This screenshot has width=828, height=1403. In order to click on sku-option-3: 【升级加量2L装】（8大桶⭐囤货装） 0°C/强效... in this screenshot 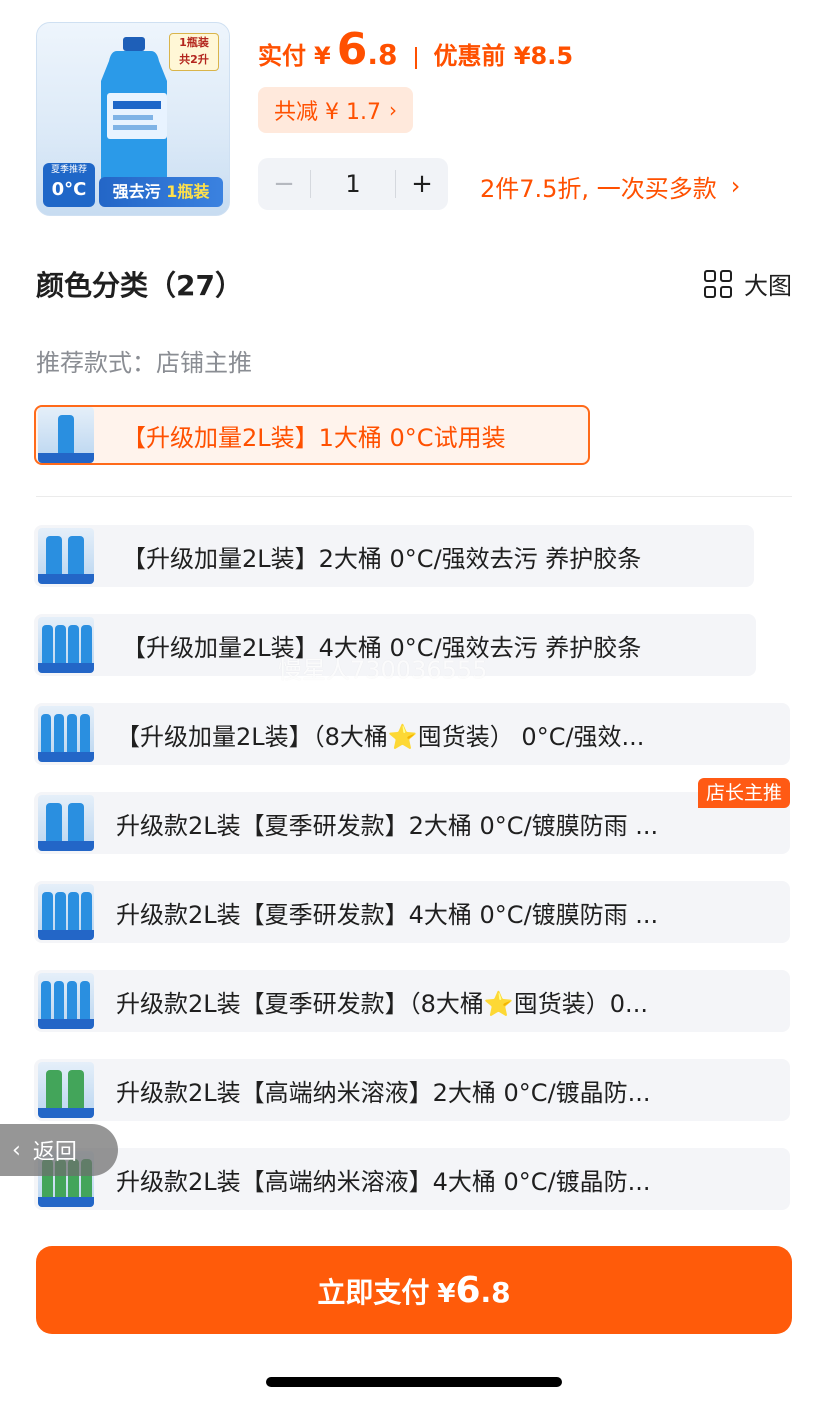, I will do `click(412, 734)`.